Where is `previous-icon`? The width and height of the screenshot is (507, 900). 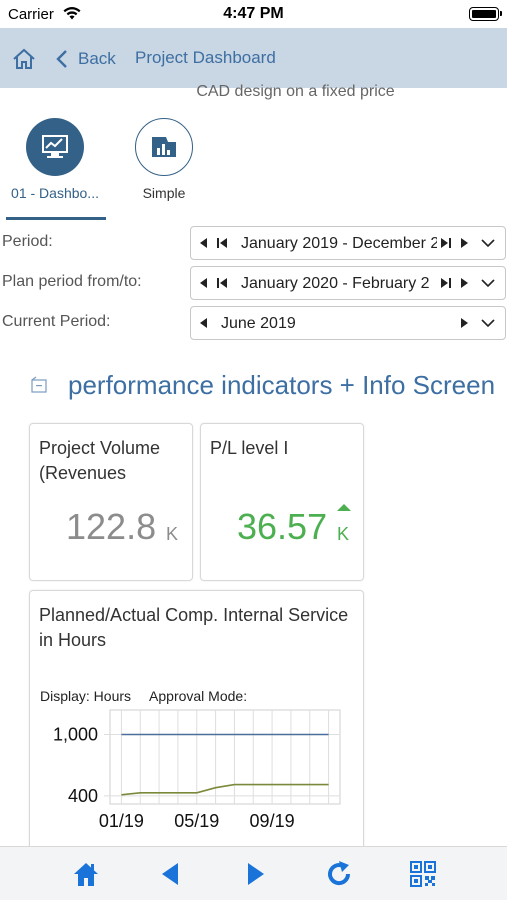 previous-icon is located at coordinates (171, 874).